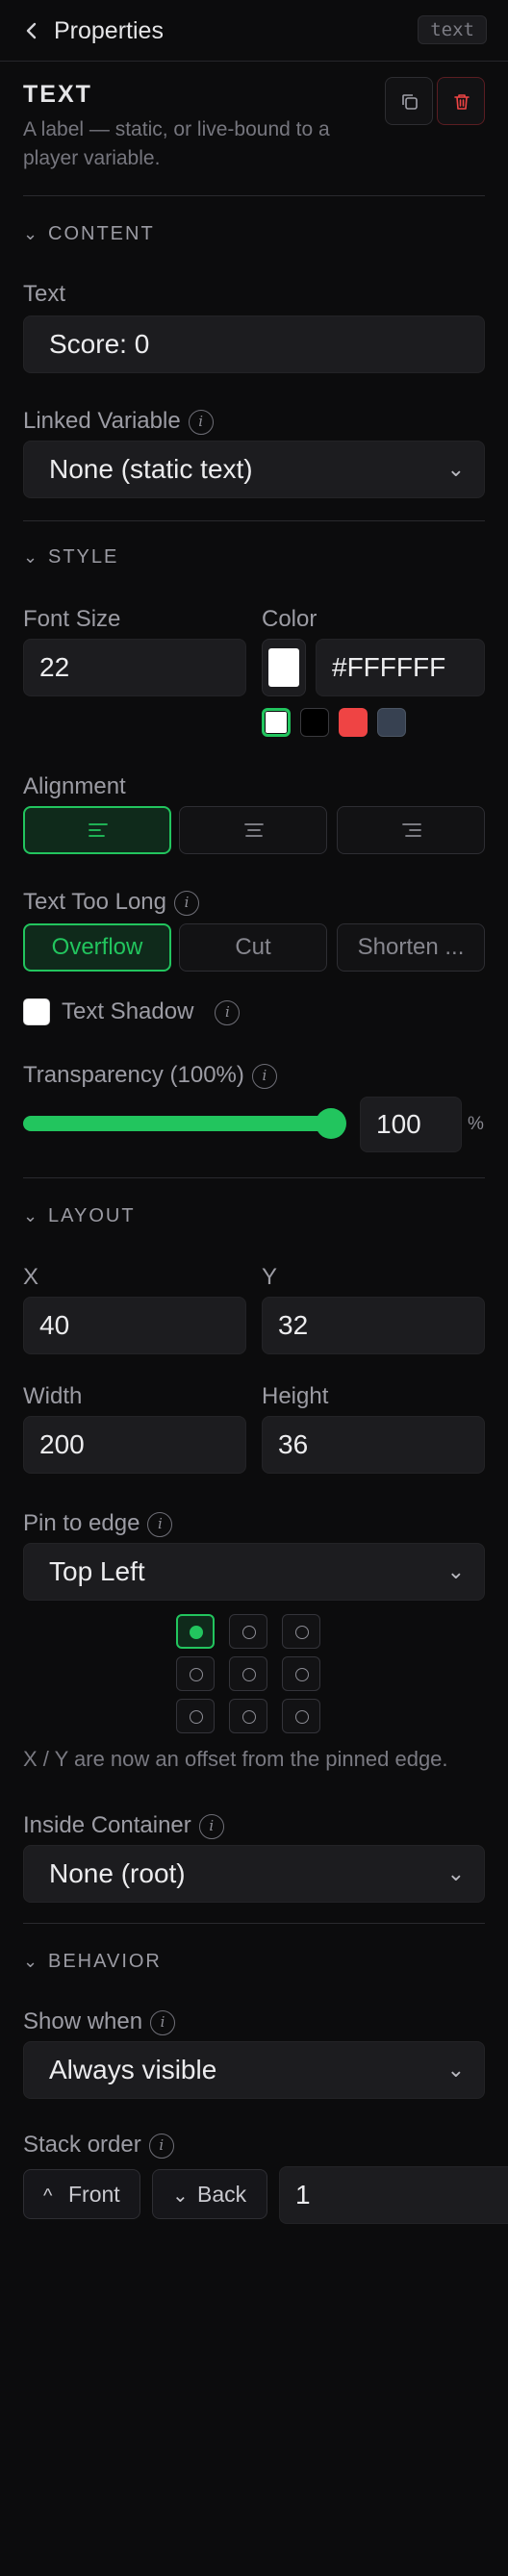 The height and width of the screenshot is (2576, 508). I want to click on transparency-unit: %, so click(476, 1124).